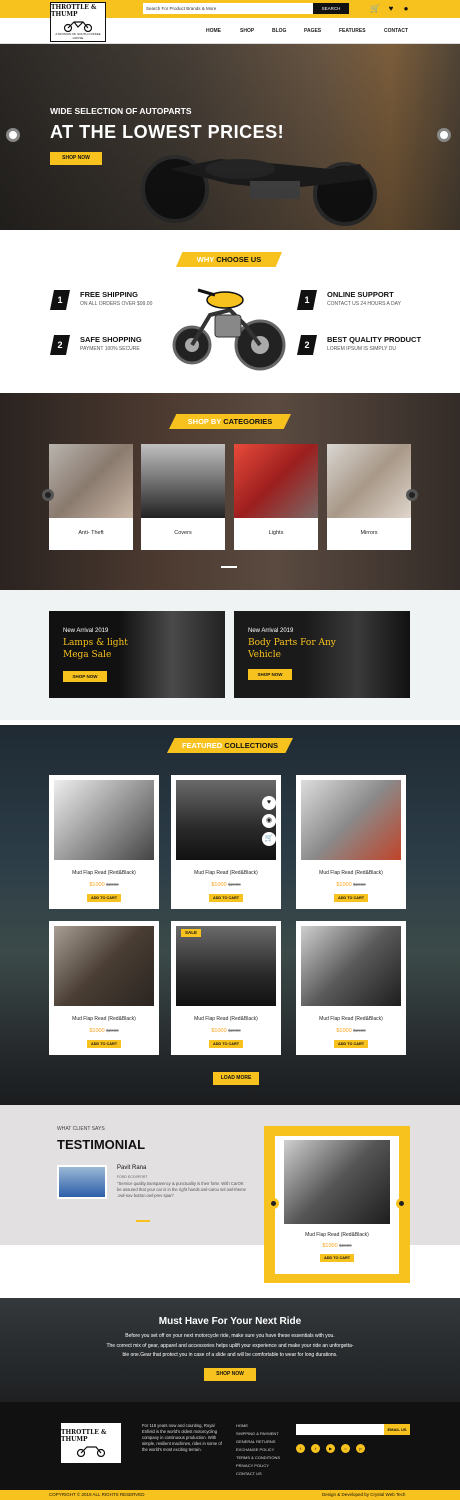  What do you see at coordinates (330, 1448) in the screenshot?
I see `youtube-icon: ▶` at bounding box center [330, 1448].